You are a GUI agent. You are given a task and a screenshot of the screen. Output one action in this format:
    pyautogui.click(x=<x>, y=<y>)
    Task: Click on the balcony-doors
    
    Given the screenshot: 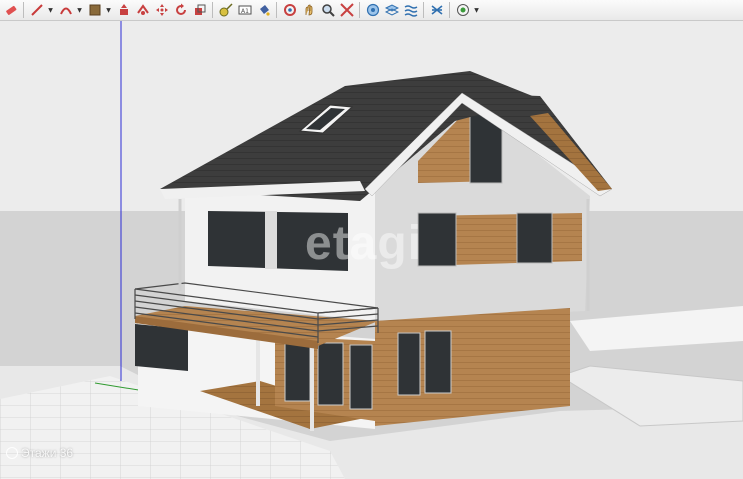 What is the action you would take?
    pyautogui.click(x=278, y=241)
    